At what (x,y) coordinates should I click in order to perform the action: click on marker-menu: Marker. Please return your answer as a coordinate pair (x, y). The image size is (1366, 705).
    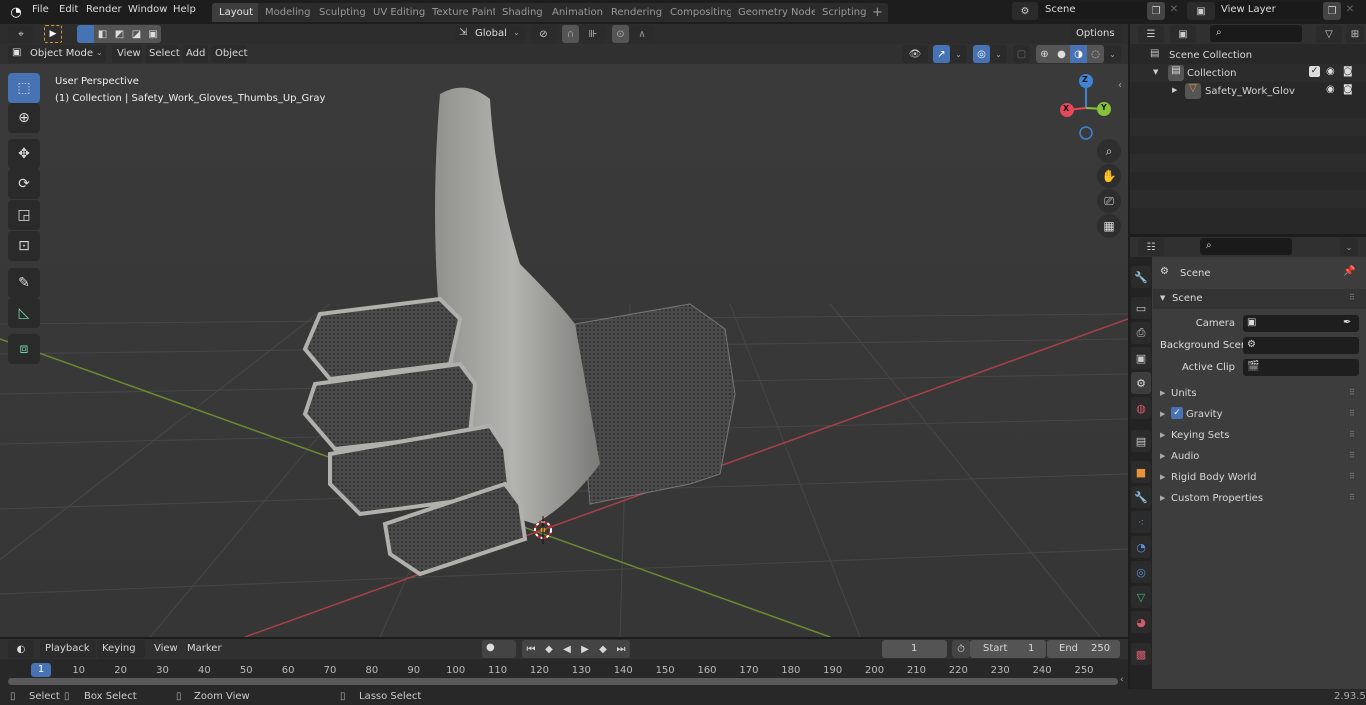
    Looking at the image, I should click on (204, 648).